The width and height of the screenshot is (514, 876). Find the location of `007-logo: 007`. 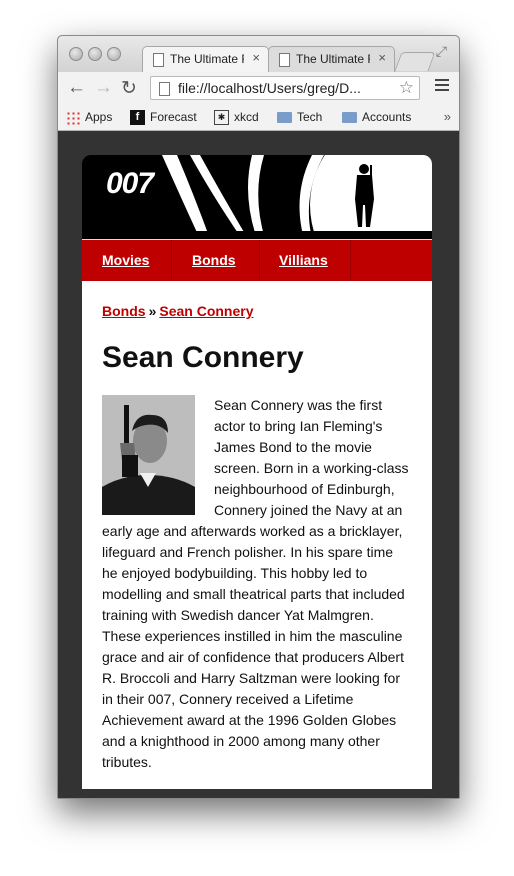

007-logo: 007 is located at coordinates (130, 184).